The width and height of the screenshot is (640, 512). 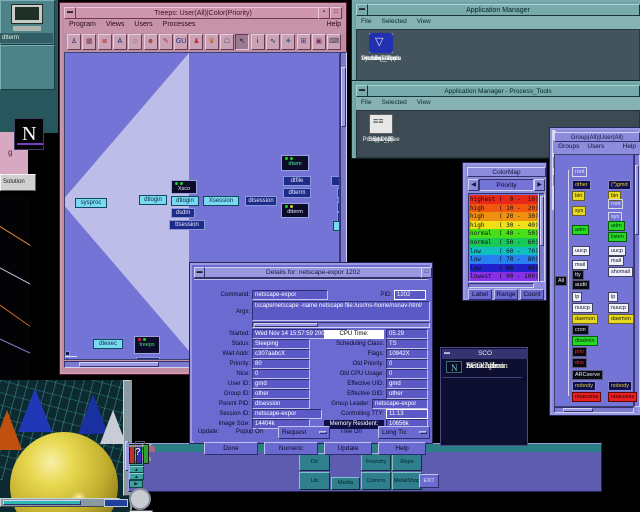 I want to click on group-node-mail: mail, so click(x=580, y=265).